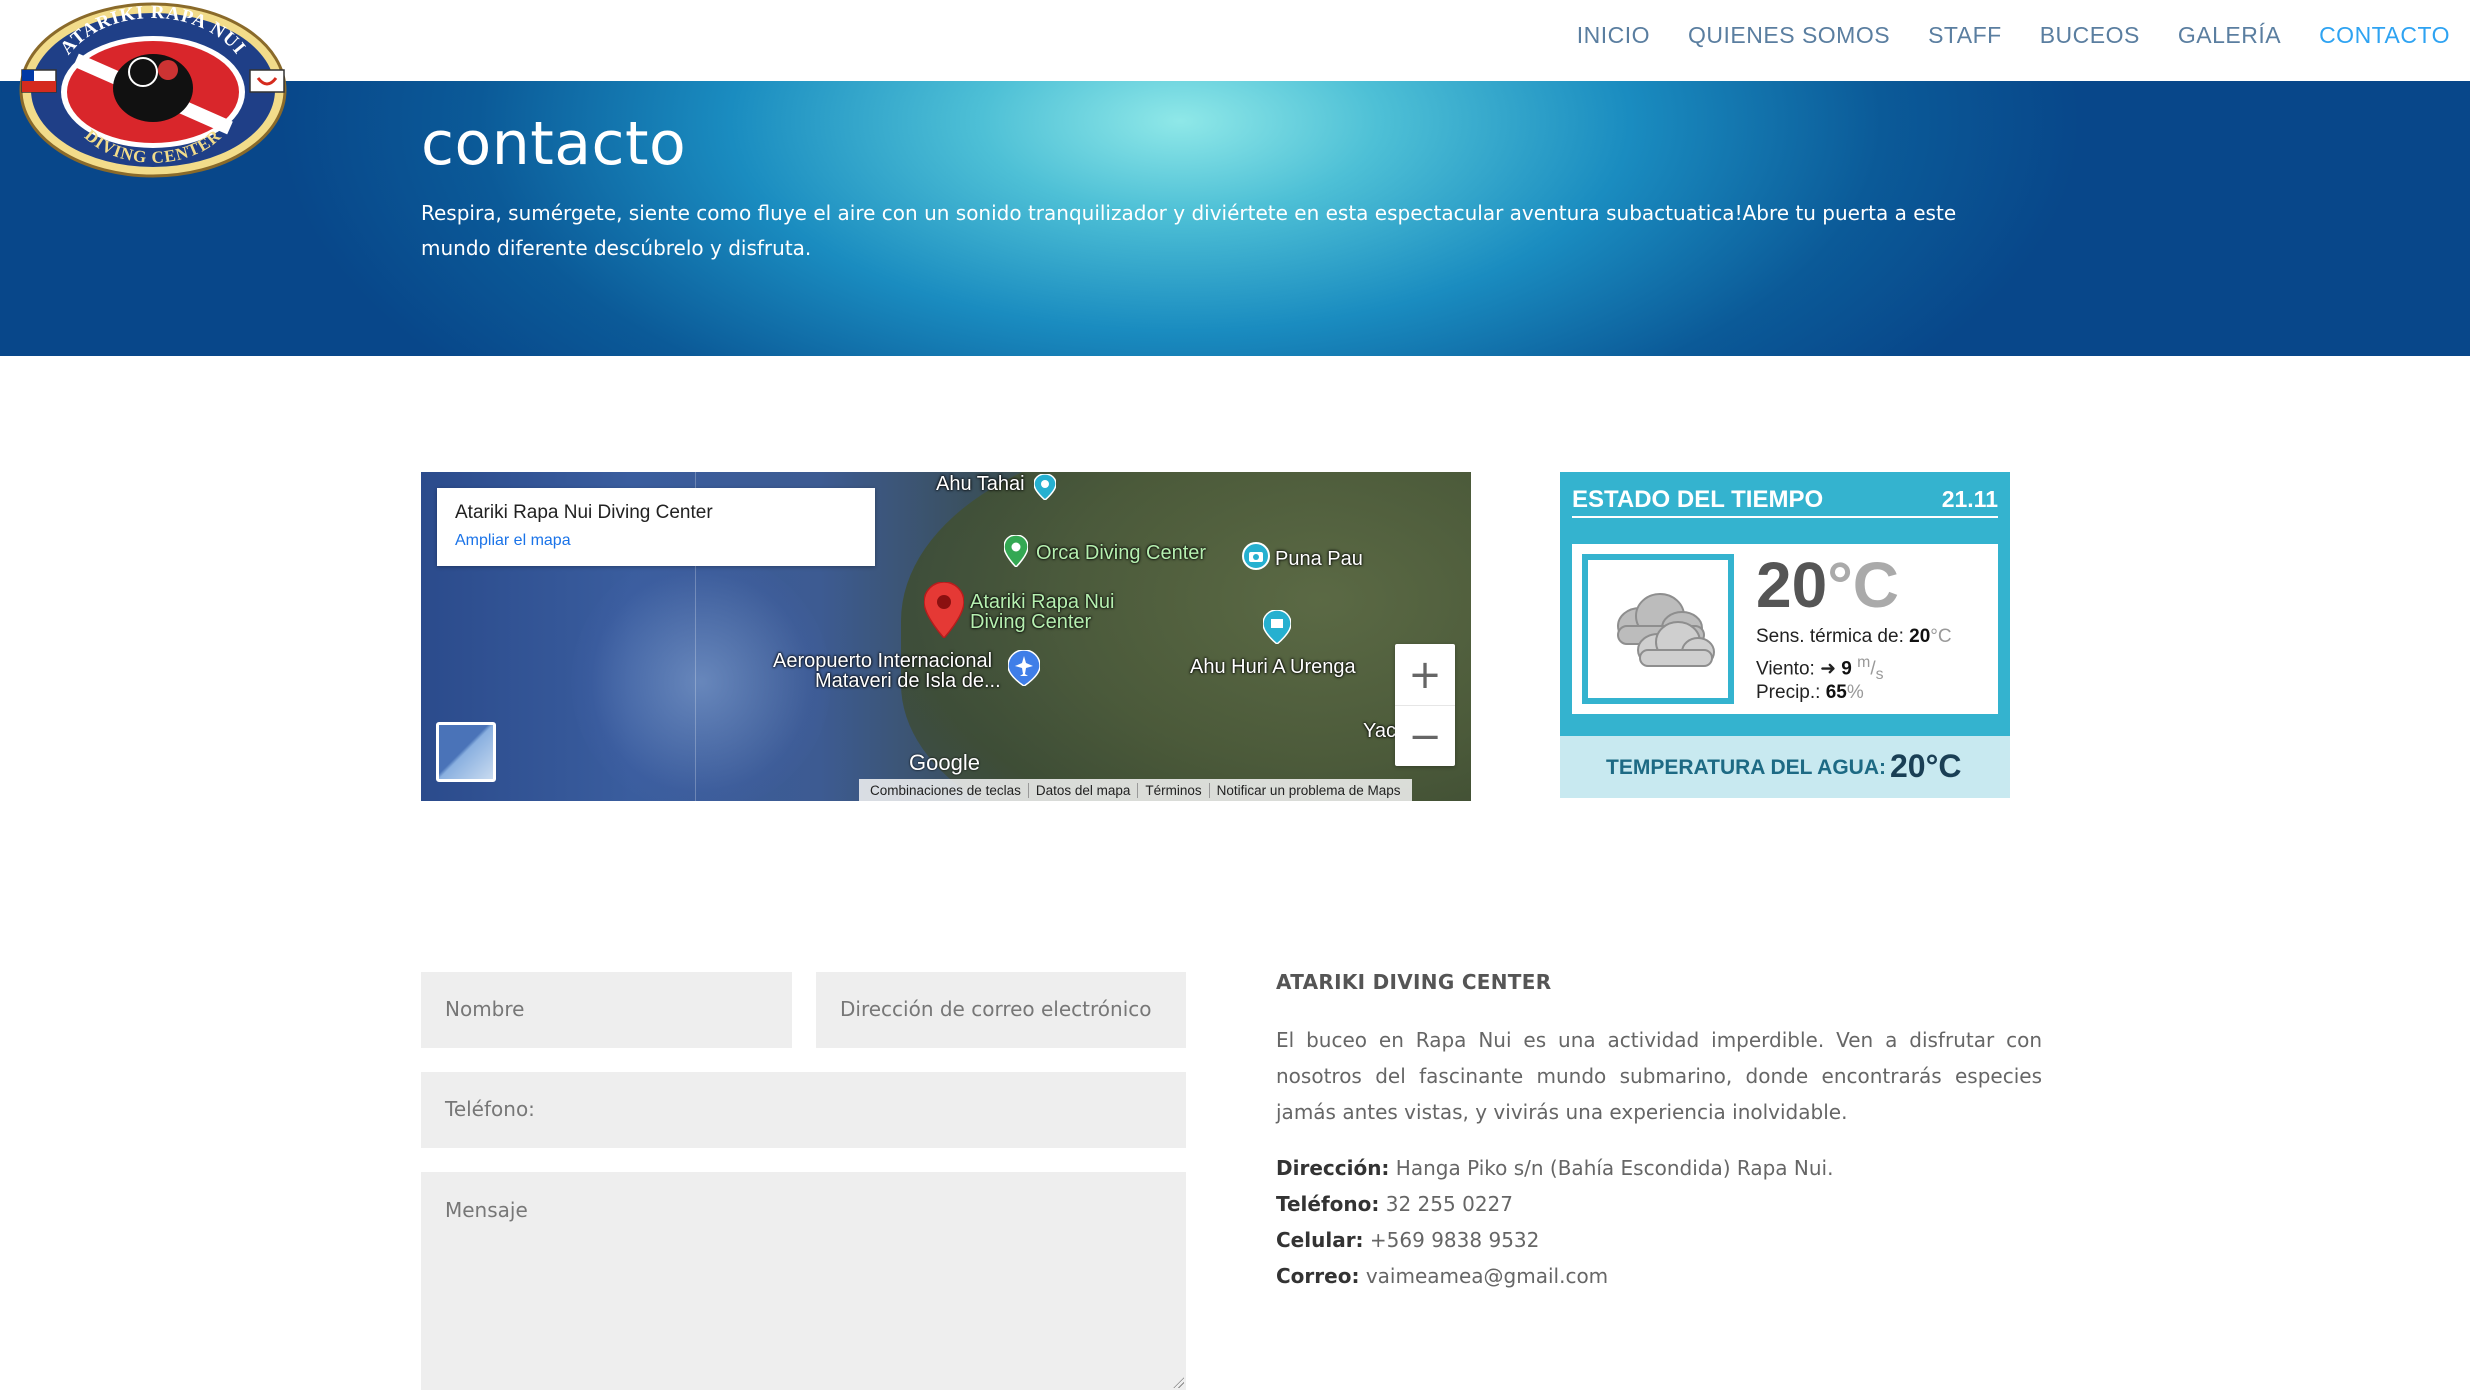  What do you see at coordinates (1425, 675) in the screenshot?
I see `zoom-in-button: +` at bounding box center [1425, 675].